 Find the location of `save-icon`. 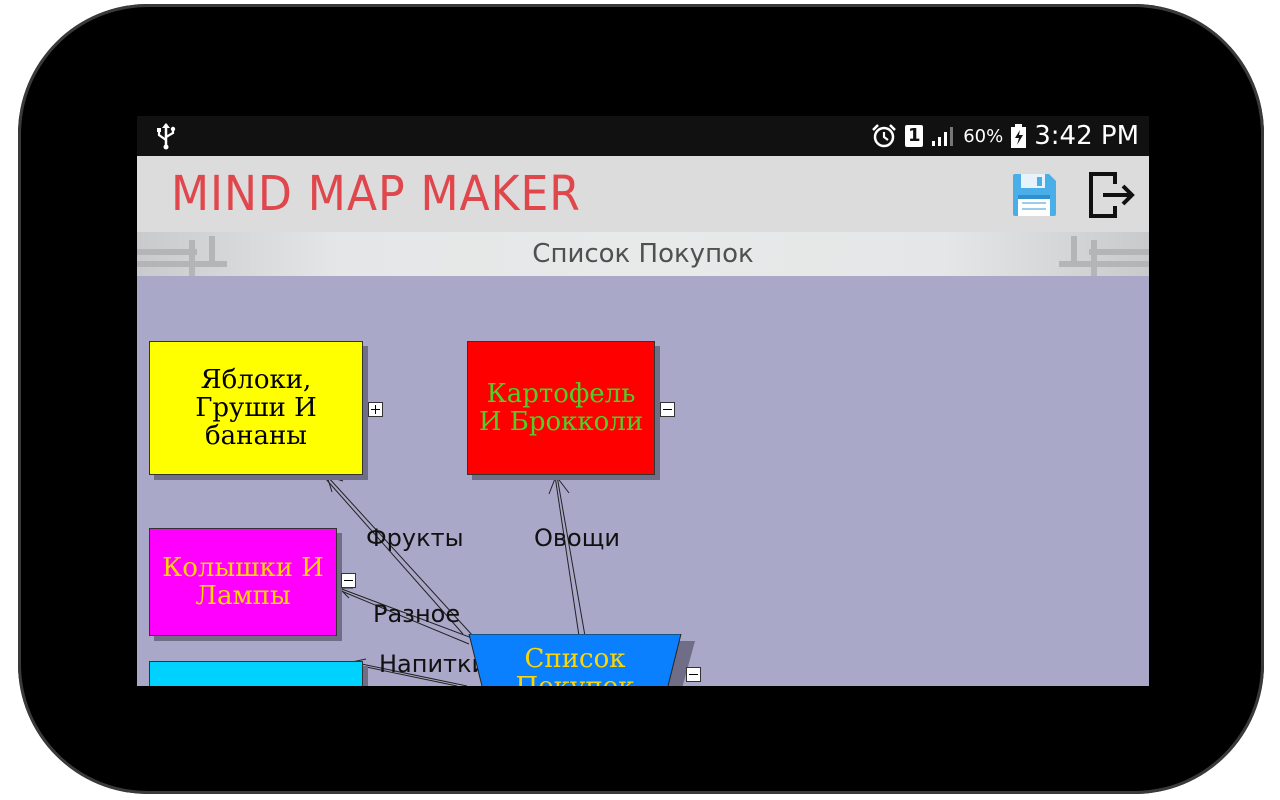

save-icon is located at coordinates (1034, 195).